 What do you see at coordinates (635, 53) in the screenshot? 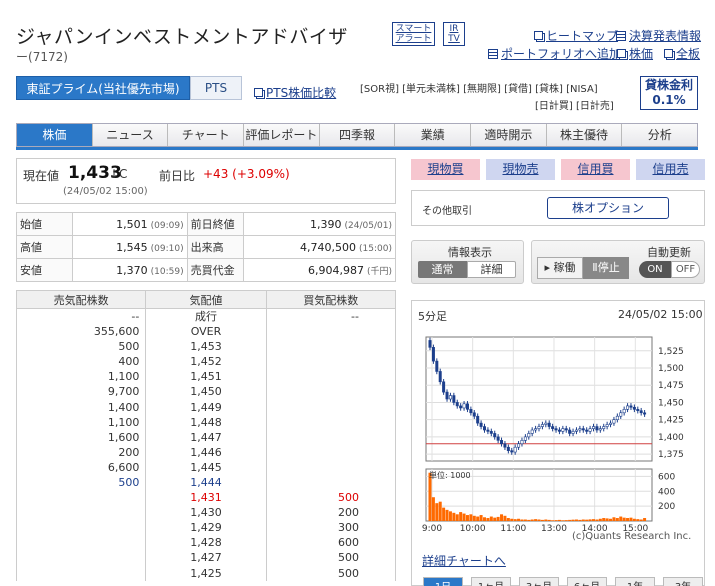
I see `price-link: 株価` at bounding box center [635, 53].